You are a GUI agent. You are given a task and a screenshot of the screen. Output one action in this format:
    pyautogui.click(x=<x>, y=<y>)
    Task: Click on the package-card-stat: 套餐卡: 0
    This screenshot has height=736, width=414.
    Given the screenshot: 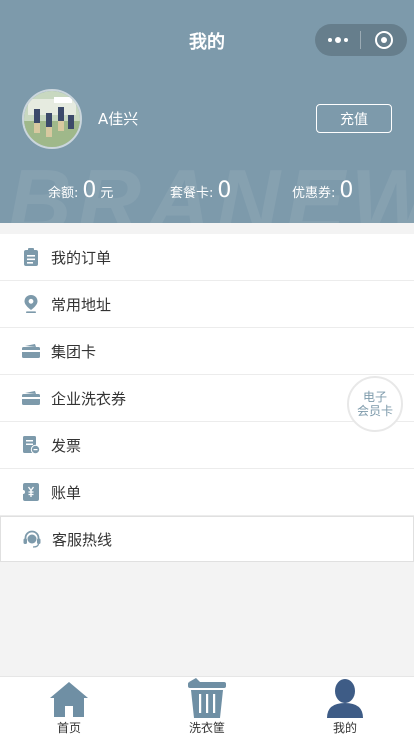 What is the action you would take?
    pyautogui.click(x=200, y=190)
    